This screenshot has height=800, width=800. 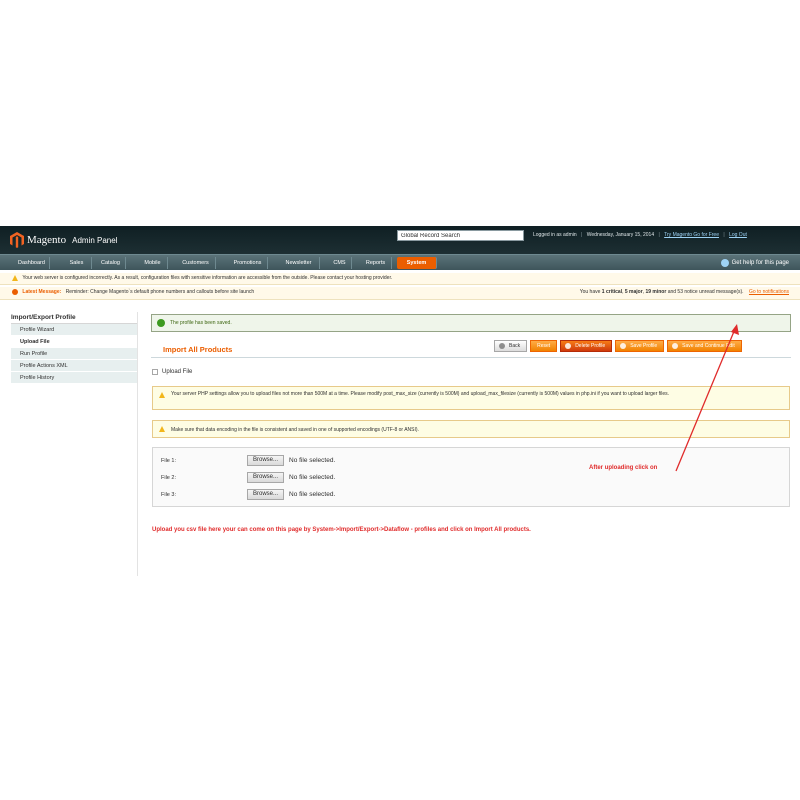 I want to click on help-link: Get help for this page, so click(x=754, y=263).